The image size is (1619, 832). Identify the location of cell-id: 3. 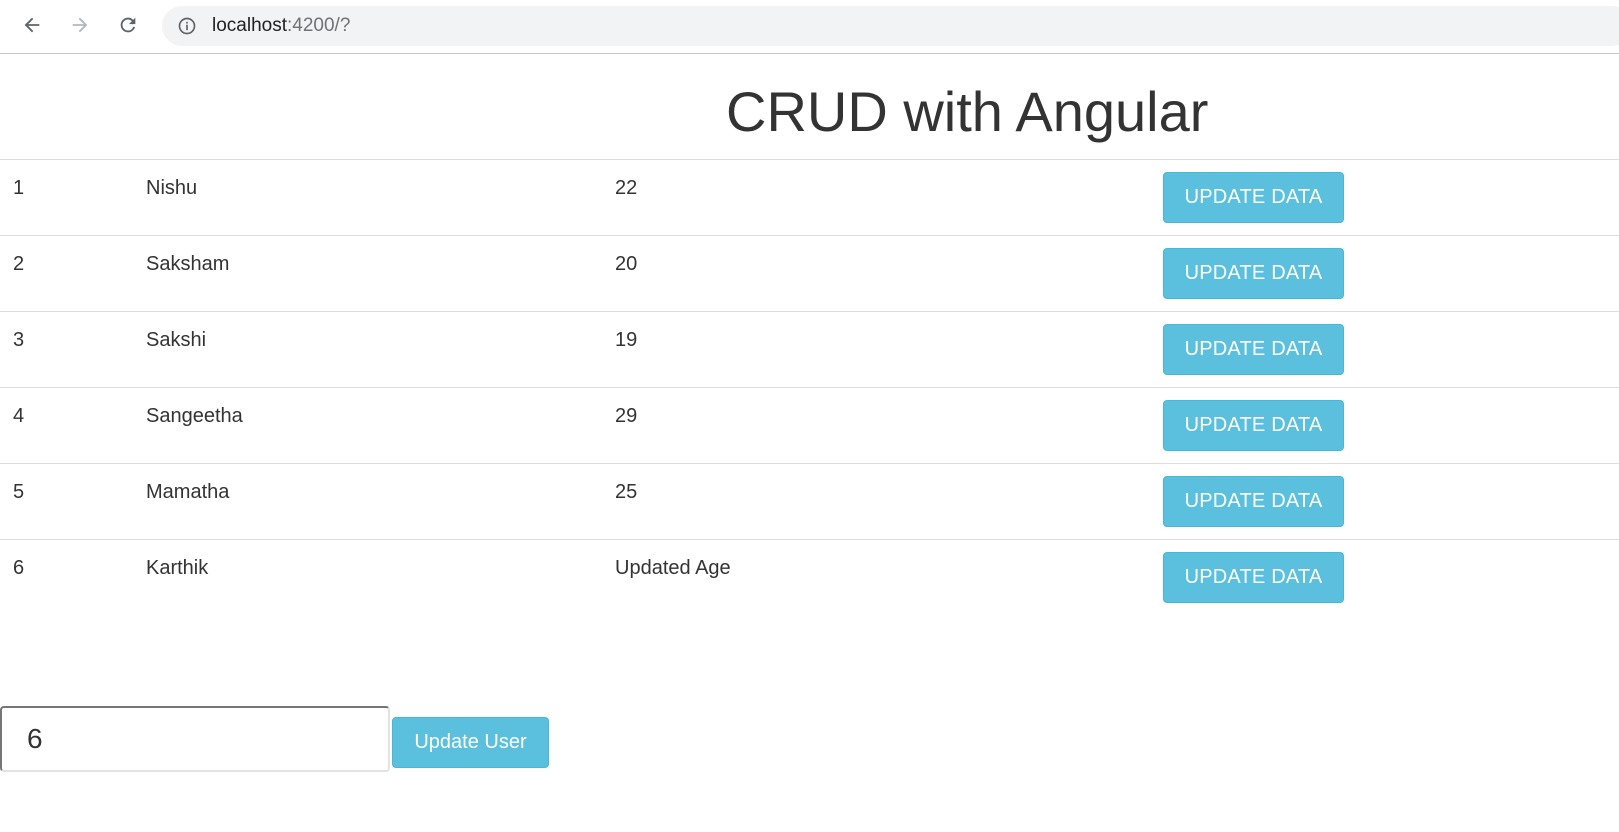
(19, 340).